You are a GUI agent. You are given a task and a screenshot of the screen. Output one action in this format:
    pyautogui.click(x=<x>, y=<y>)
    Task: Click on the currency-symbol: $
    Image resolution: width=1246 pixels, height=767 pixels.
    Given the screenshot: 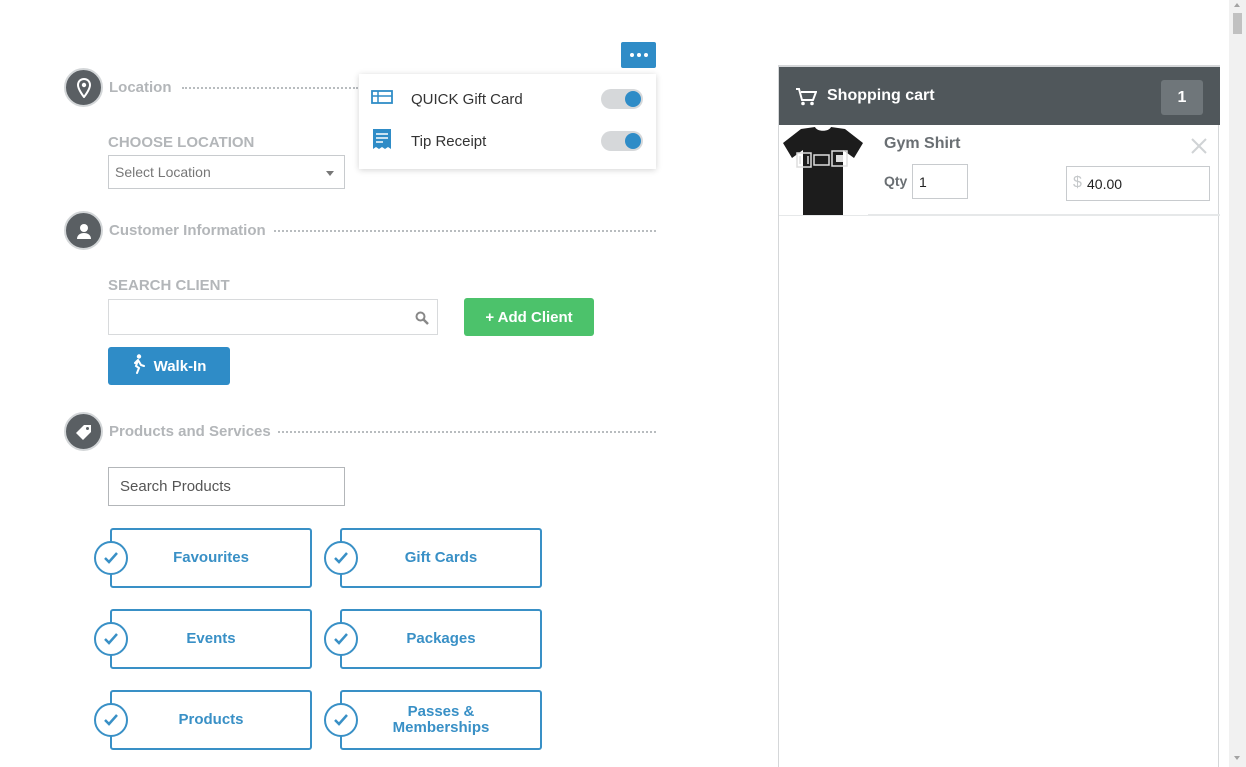 What is the action you would take?
    pyautogui.click(x=1077, y=182)
    